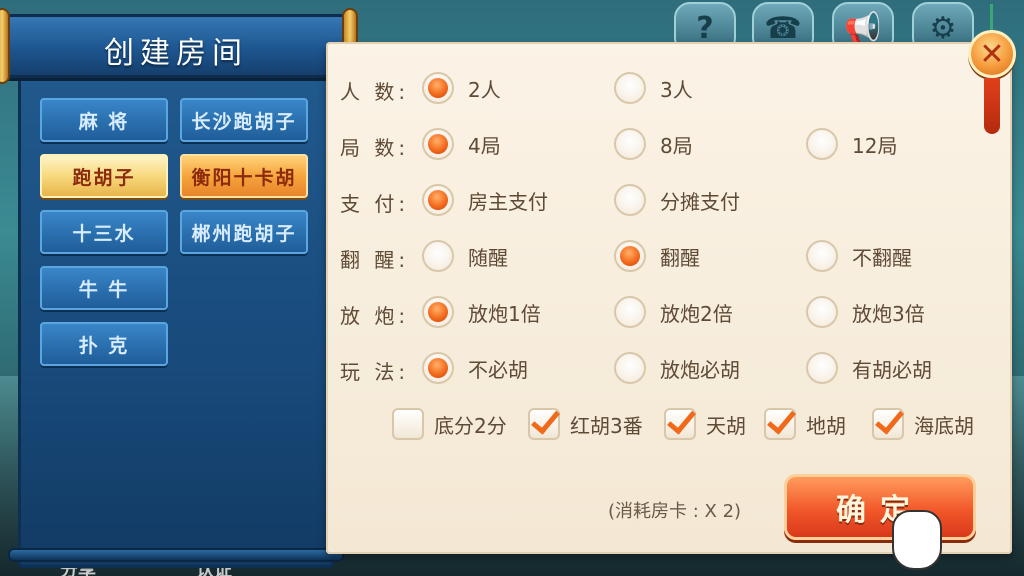 The width and height of the screenshot is (1024, 576). I want to click on option-label: 随醒, so click(488, 257).